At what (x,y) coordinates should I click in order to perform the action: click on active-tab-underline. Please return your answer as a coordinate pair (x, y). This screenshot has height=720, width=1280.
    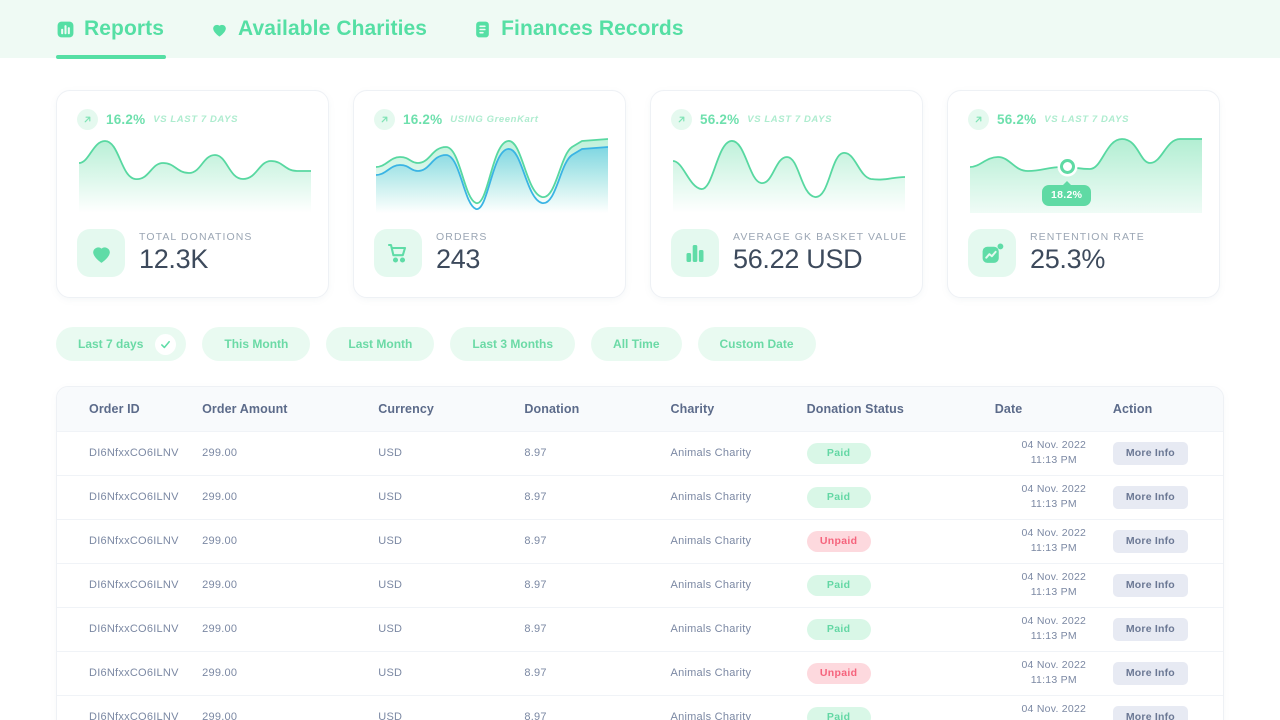
    Looking at the image, I should click on (111, 57).